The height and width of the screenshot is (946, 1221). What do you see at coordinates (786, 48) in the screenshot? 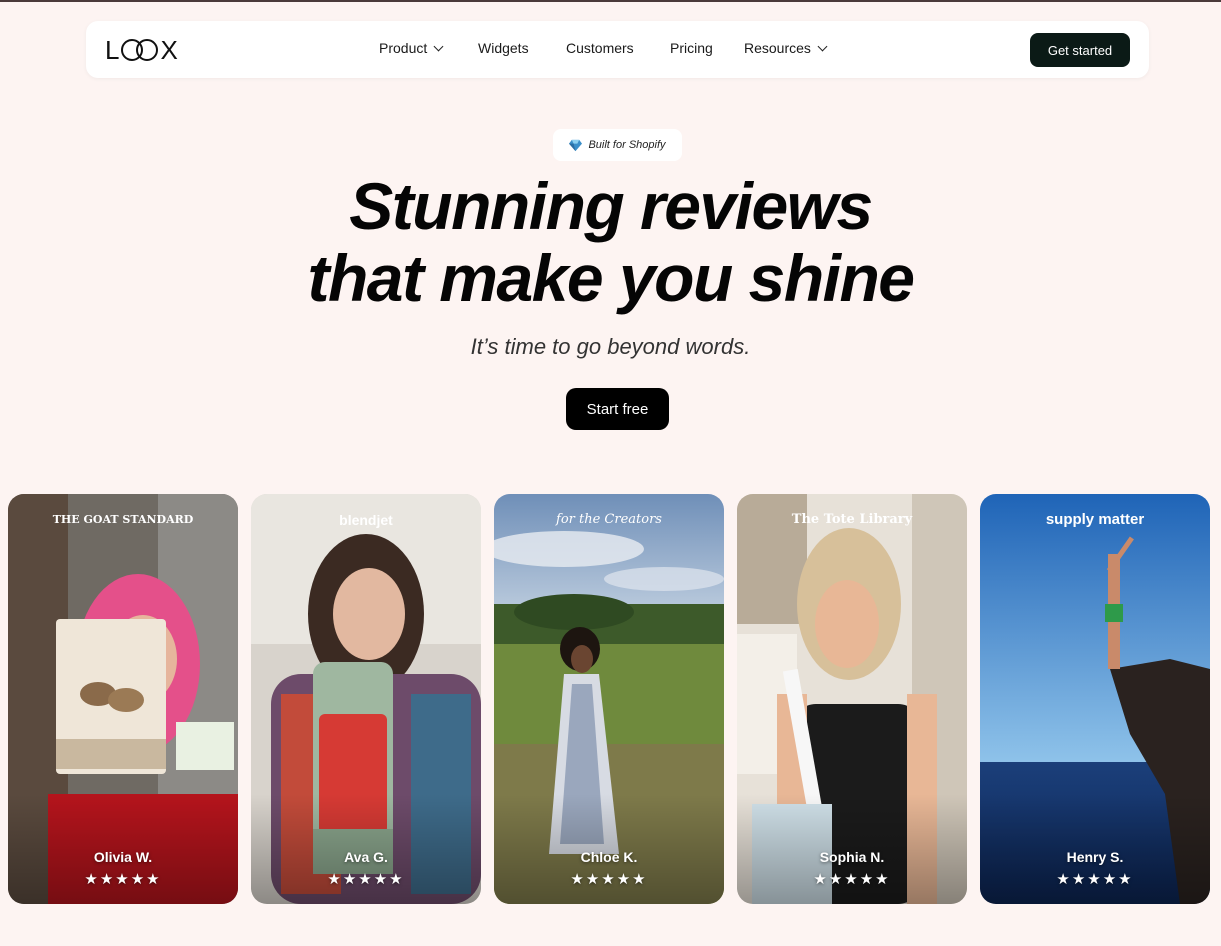
I see `nav-resources: Resources` at bounding box center [786, 48].